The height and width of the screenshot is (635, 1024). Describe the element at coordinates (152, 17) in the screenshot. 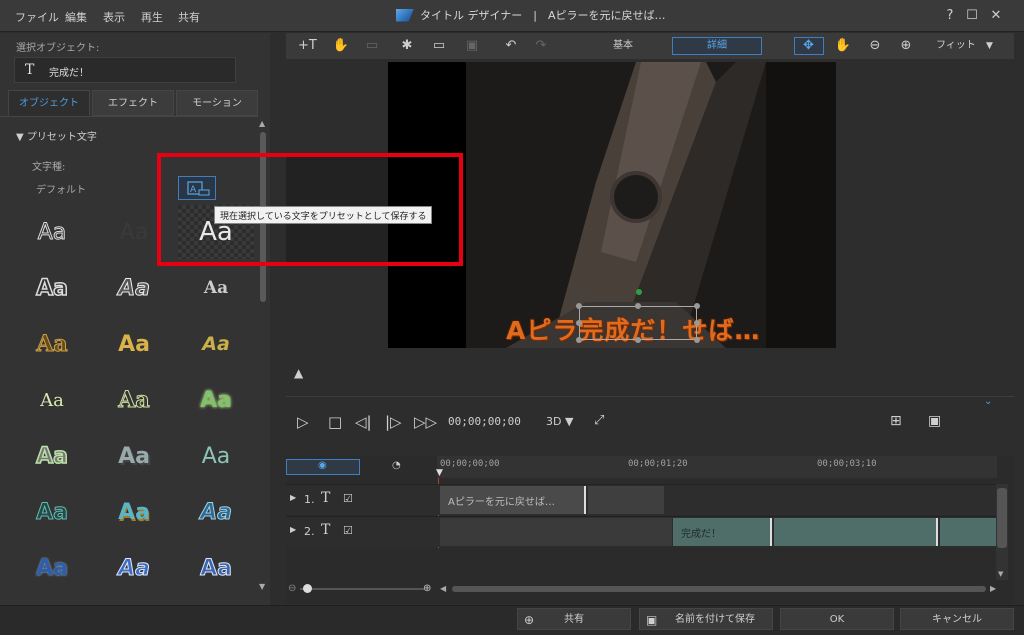

I see `menu-play: 再生` at that location.